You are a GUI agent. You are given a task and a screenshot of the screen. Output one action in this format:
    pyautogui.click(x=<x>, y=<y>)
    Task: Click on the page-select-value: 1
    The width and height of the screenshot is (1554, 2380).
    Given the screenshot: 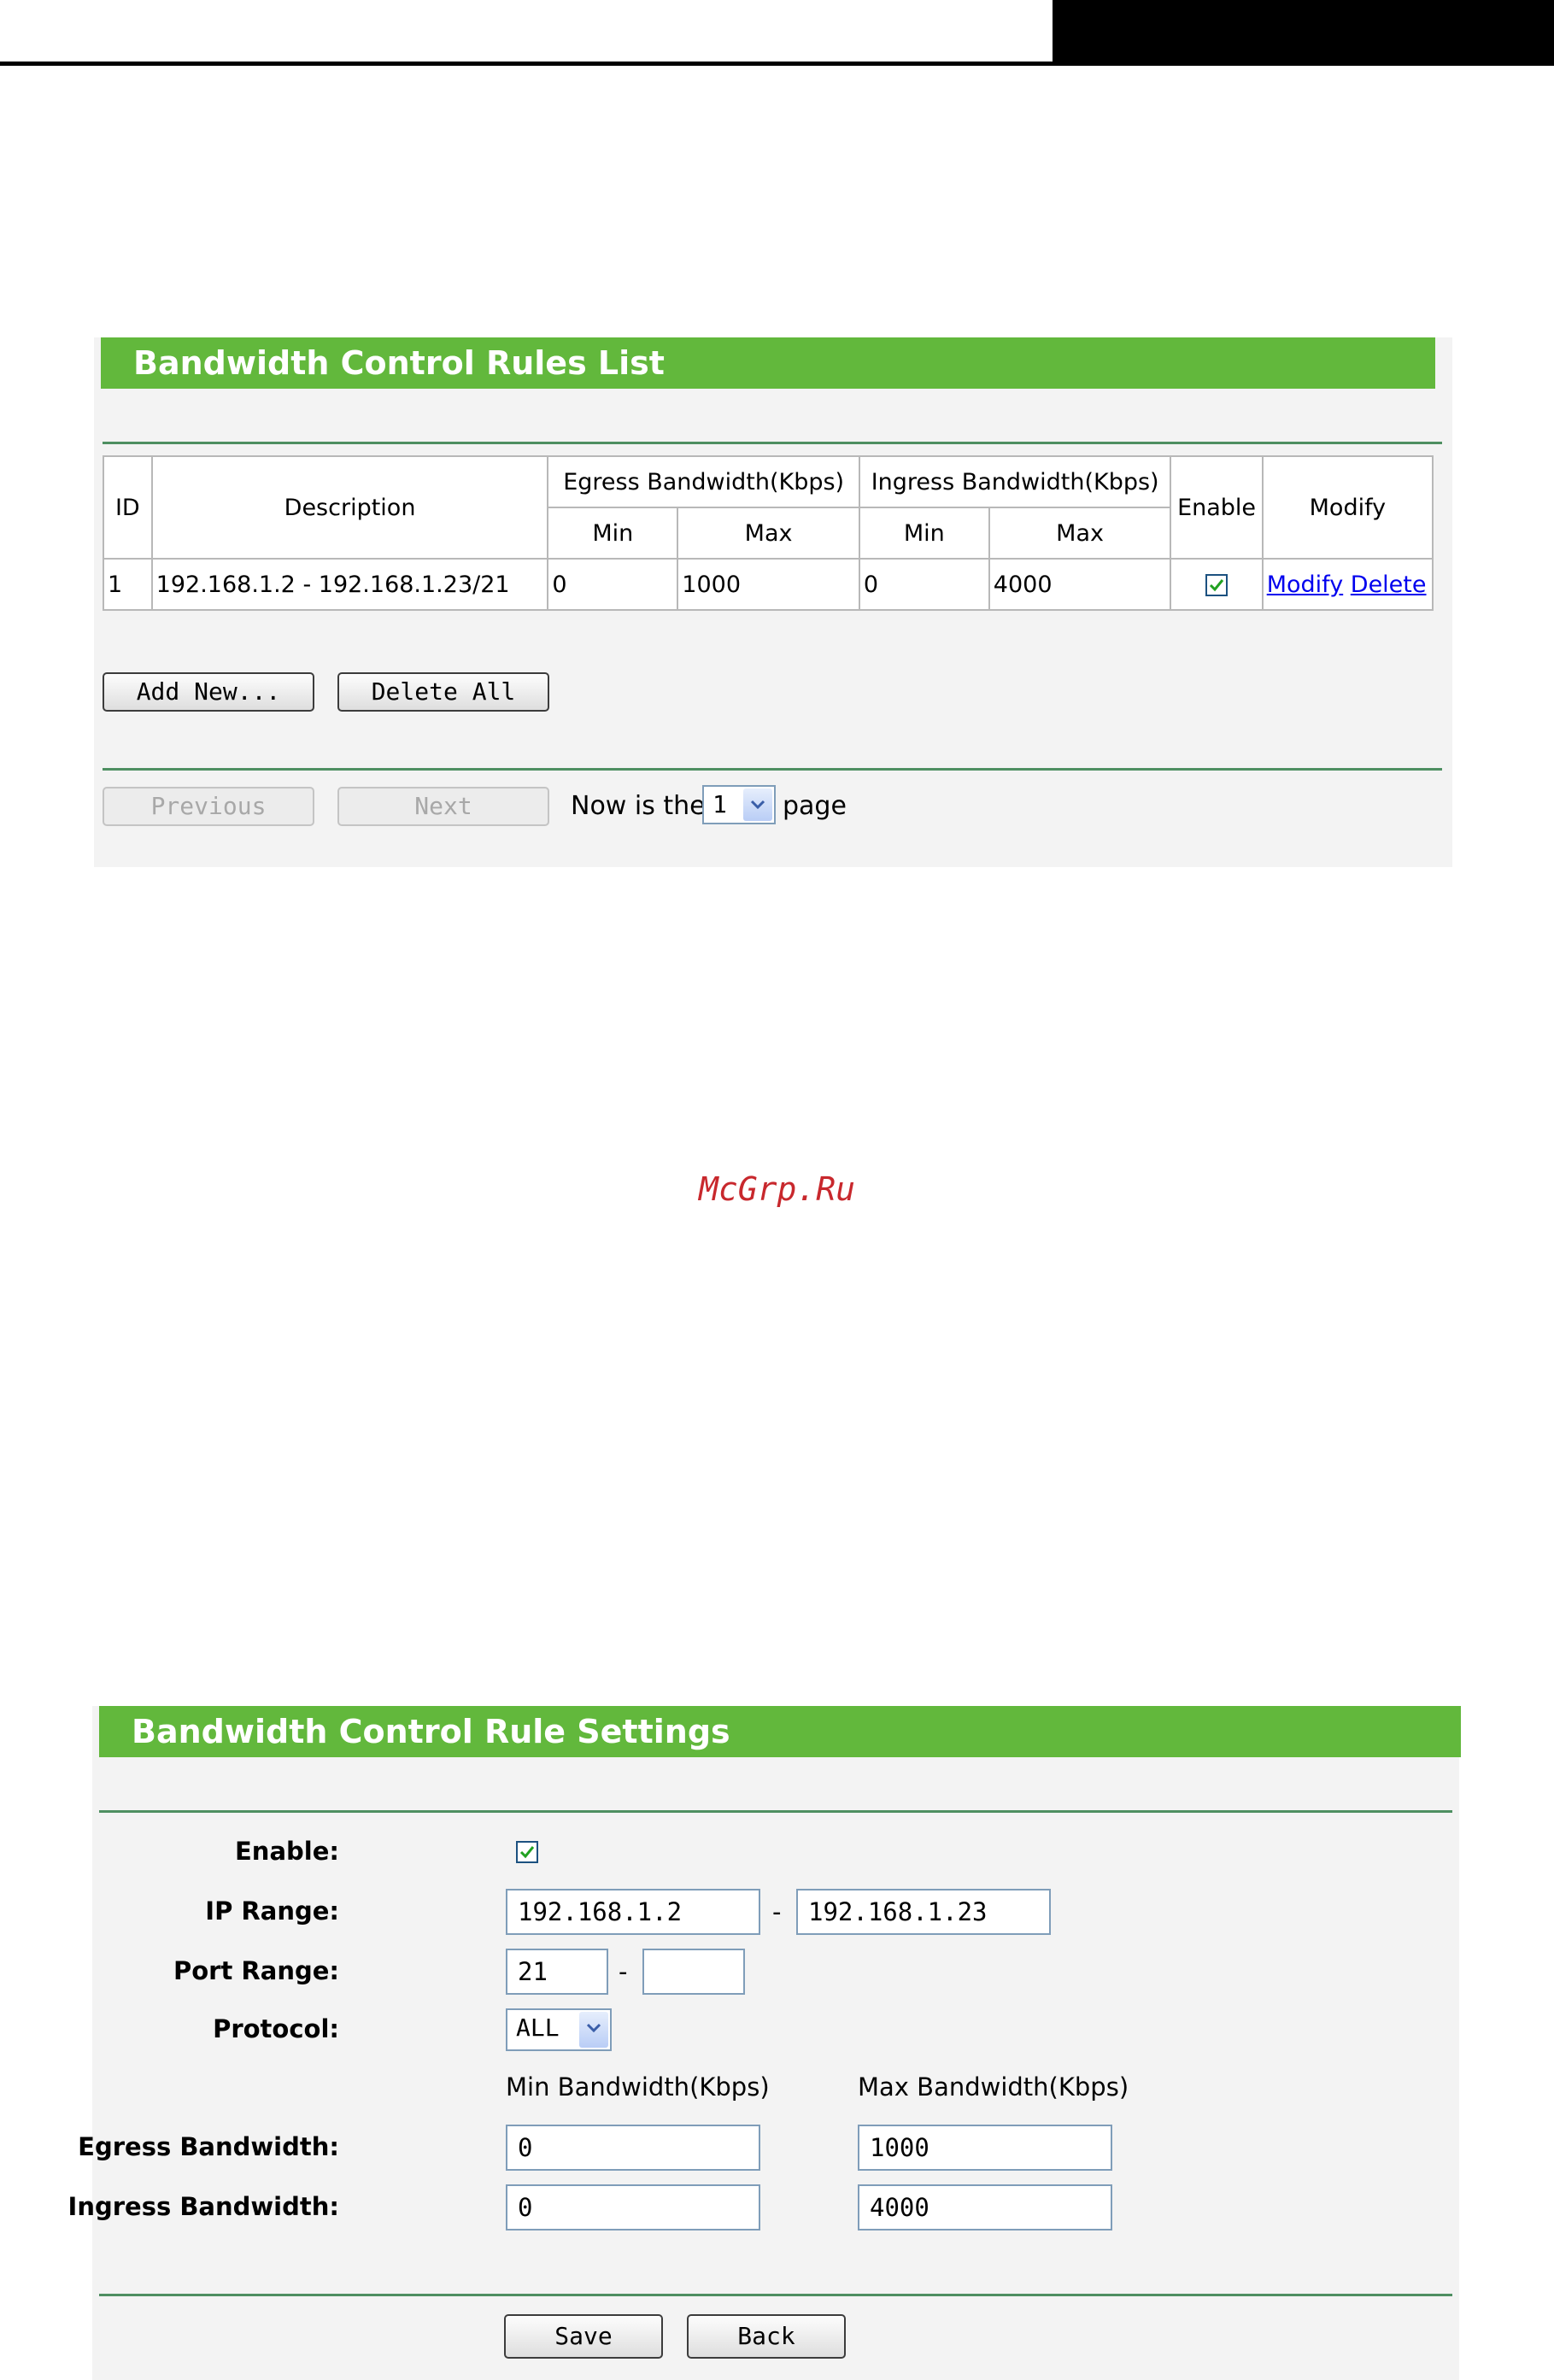 What is the action you would take?
    pyautogui.click(x=719, y=804)
    